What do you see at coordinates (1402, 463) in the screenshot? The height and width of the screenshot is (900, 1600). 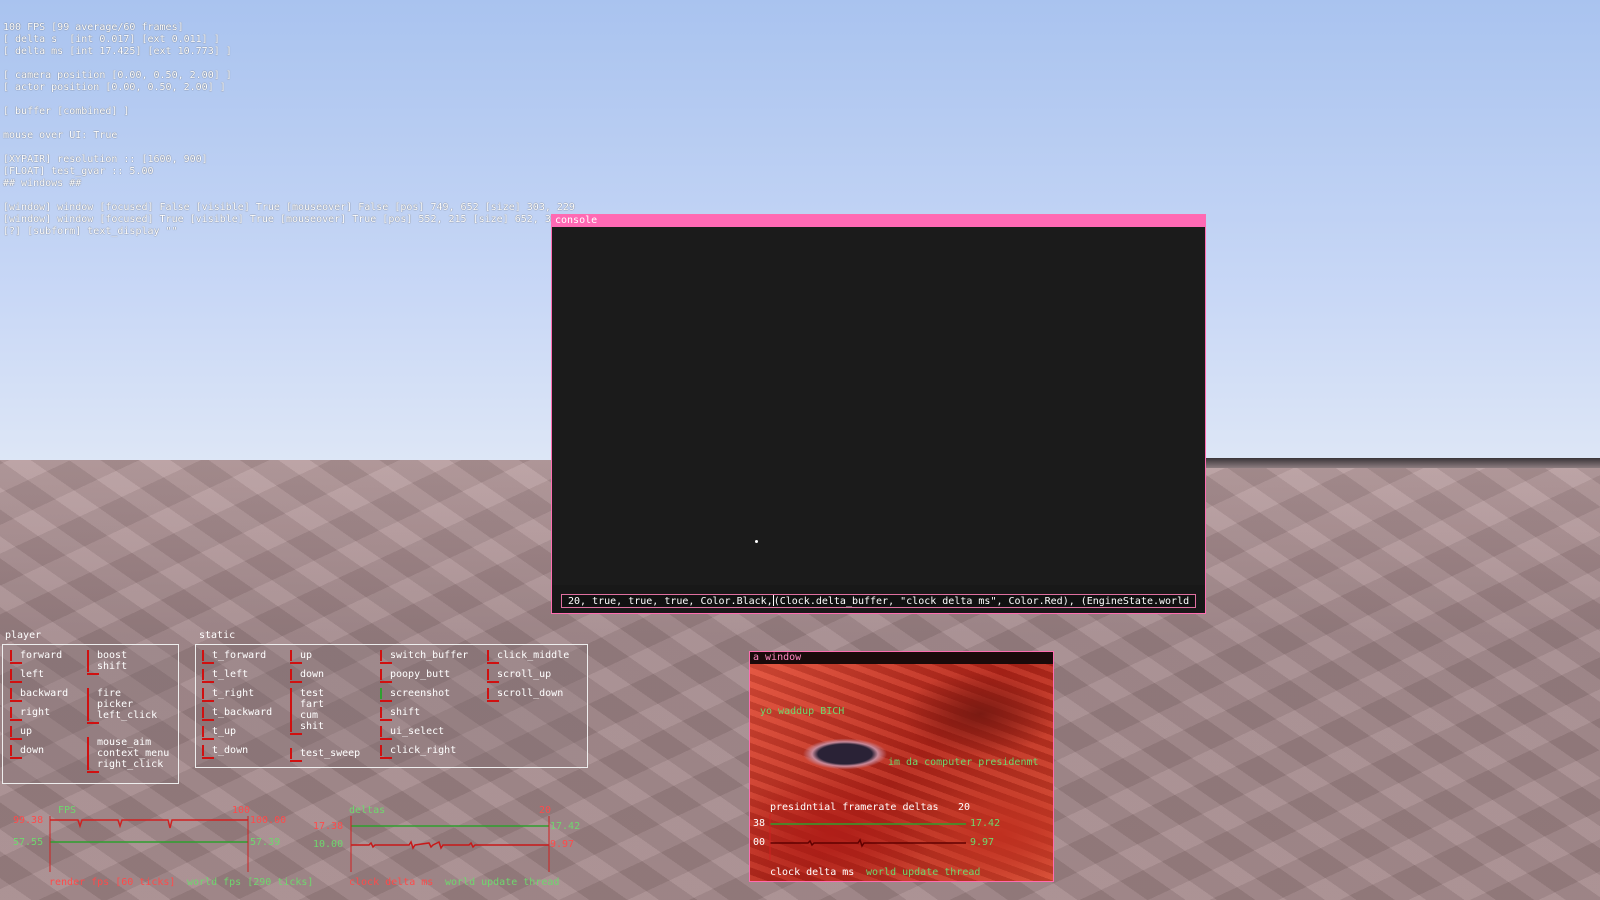 I see `horizon-band` at bounding box center [1402, 463].